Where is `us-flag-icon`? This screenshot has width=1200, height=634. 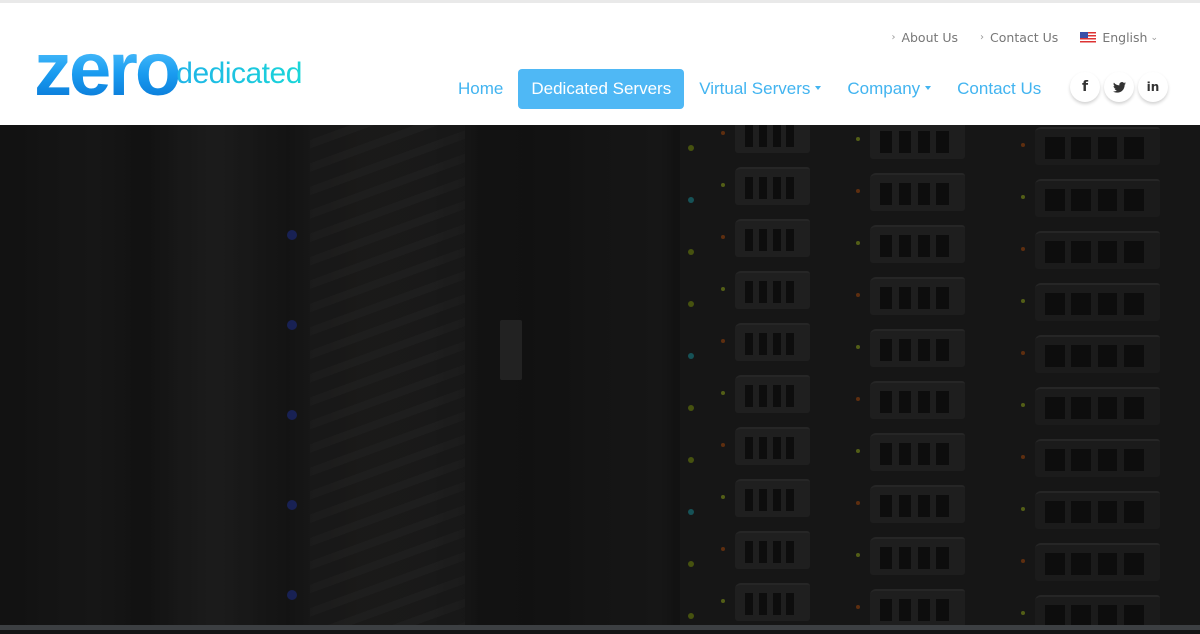 us-flag-icon is located at coordinates (1088, 37).